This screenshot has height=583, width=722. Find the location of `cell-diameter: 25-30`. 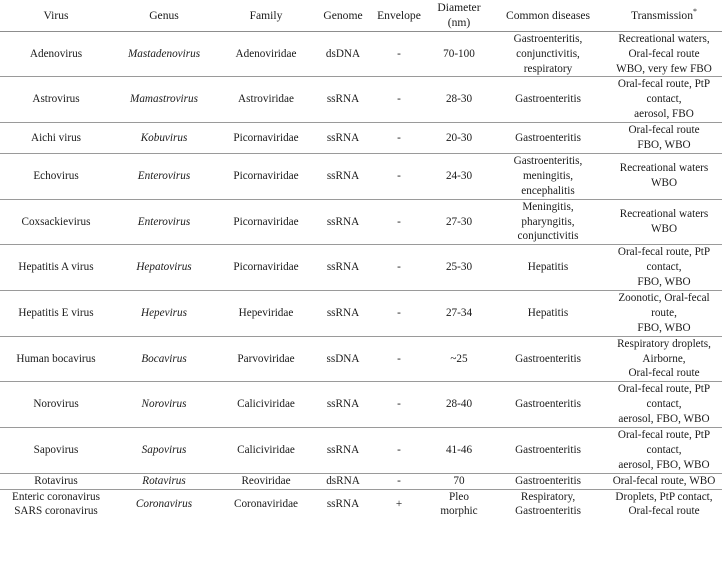

cell-diameter: 25-30 is located at coordinates (459, 267).